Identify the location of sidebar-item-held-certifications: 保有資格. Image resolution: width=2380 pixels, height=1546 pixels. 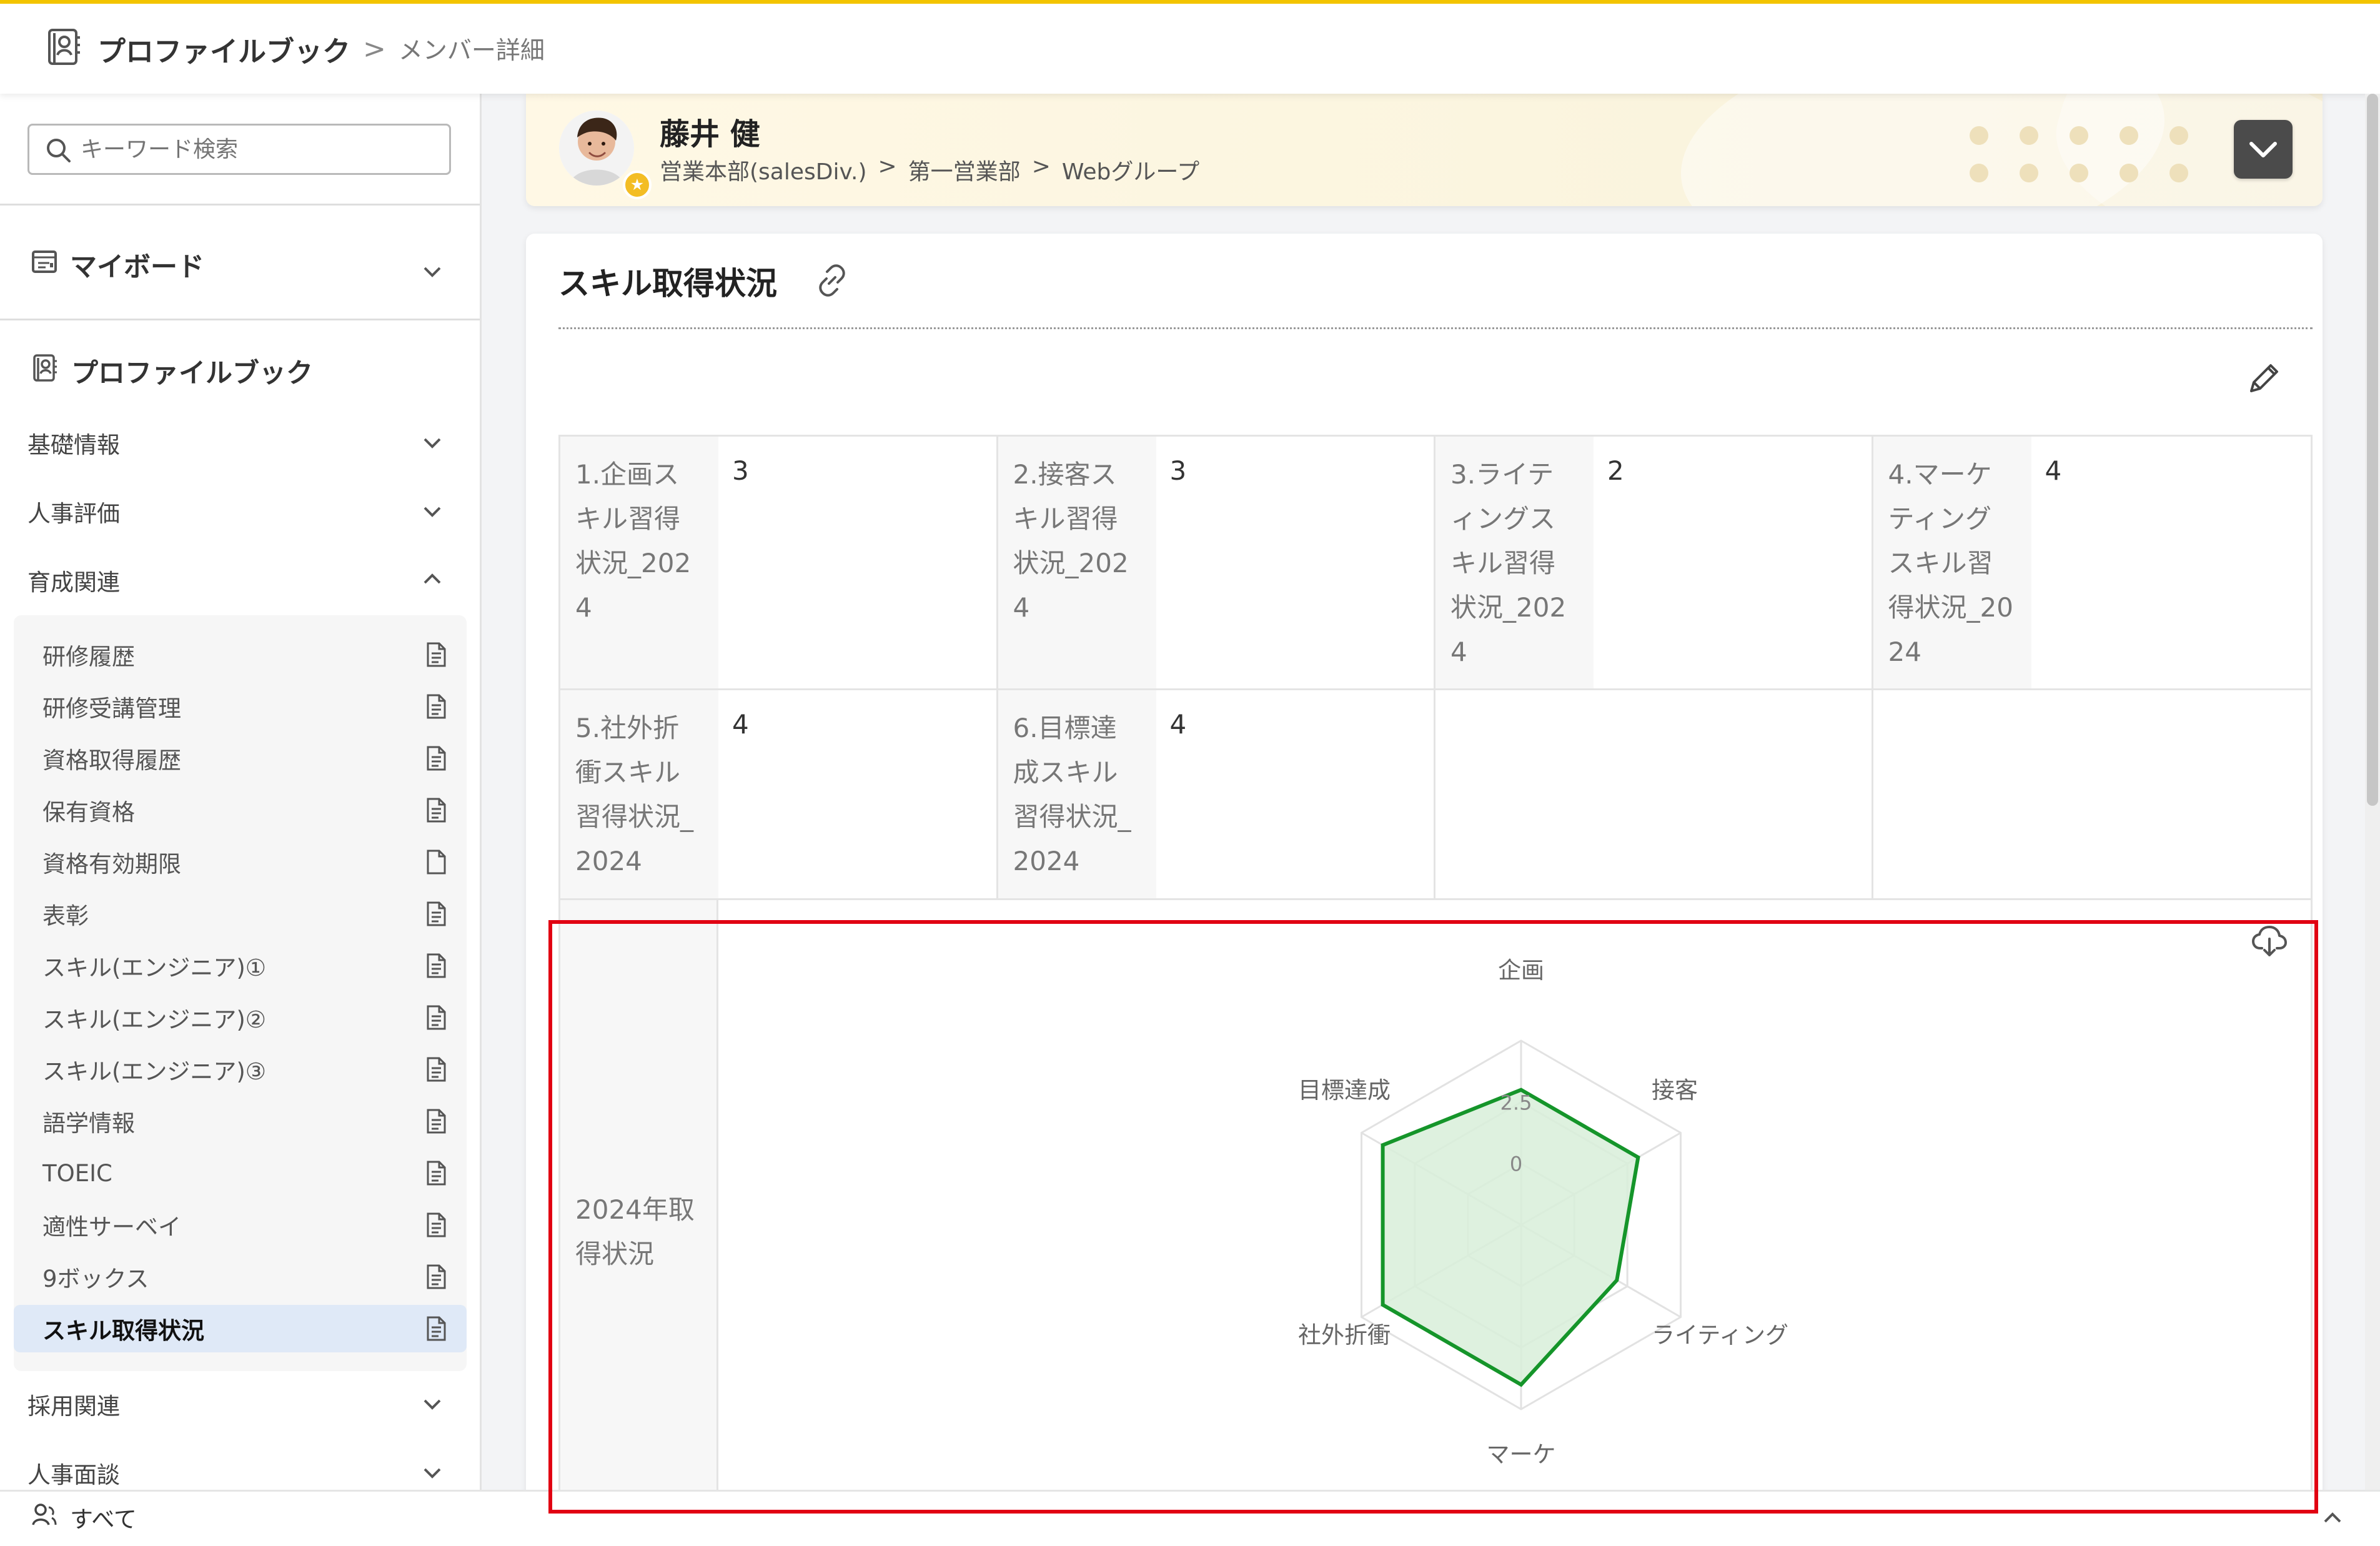
(240, 810).